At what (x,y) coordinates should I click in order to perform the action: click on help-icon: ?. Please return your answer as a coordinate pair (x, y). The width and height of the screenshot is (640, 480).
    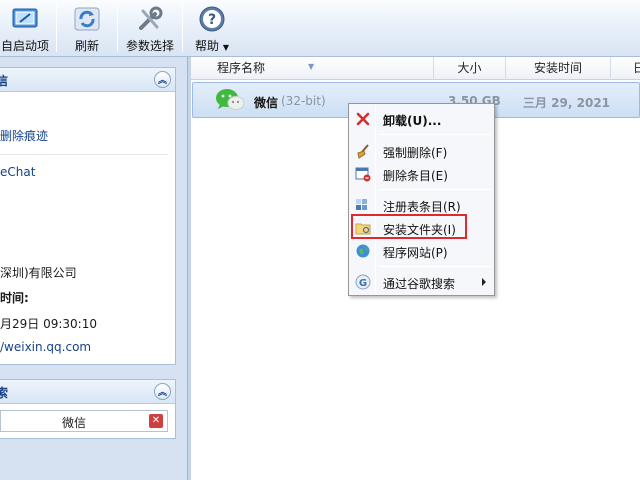
    Looking at the image, I should click on (212, 19).